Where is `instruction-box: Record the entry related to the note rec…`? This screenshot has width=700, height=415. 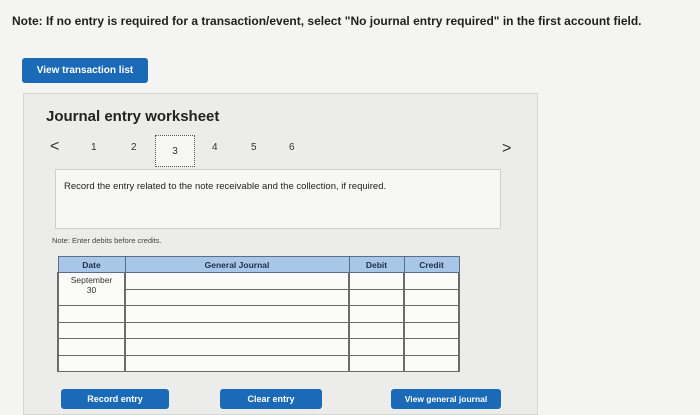 instruction-box: Record the entry related to the note rec… is located at coordinates (278, 199).